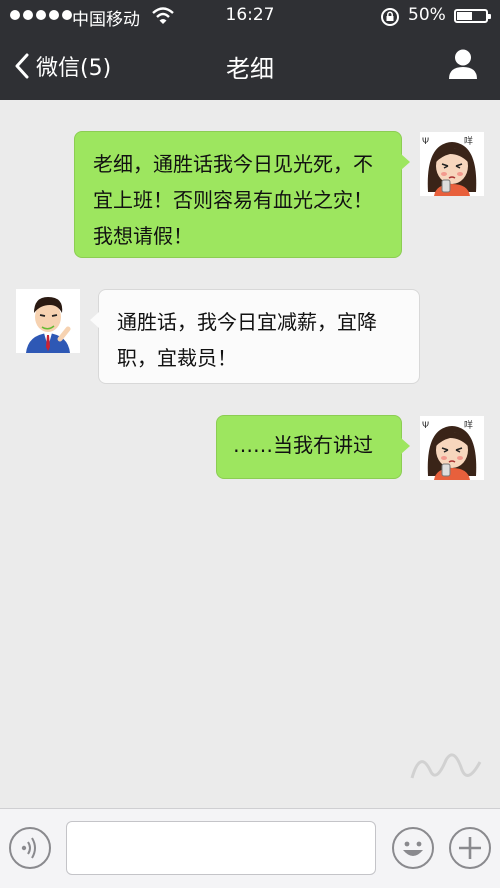  I want to click on message-bubble-sent: 老细，通胜话我今日见光死，不宜上班！否则容易有血光之灾！我想请假！, so click(242, 194).